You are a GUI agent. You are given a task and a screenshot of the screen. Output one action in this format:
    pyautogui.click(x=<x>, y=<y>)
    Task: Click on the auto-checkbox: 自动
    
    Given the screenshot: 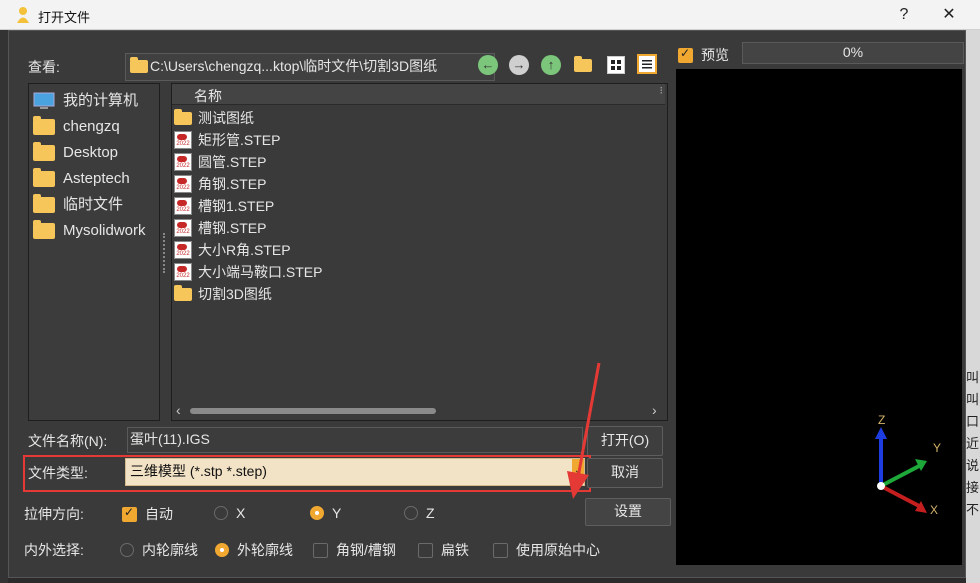 What is the action you would take?
    pyautogui.click(x=147, y=514)
    